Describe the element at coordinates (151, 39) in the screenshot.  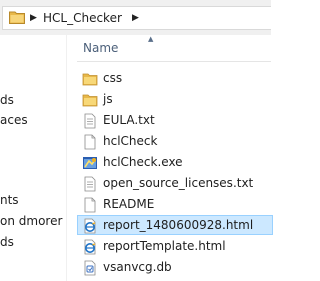
I see `sort-ascending-icon: ▲` at that location.